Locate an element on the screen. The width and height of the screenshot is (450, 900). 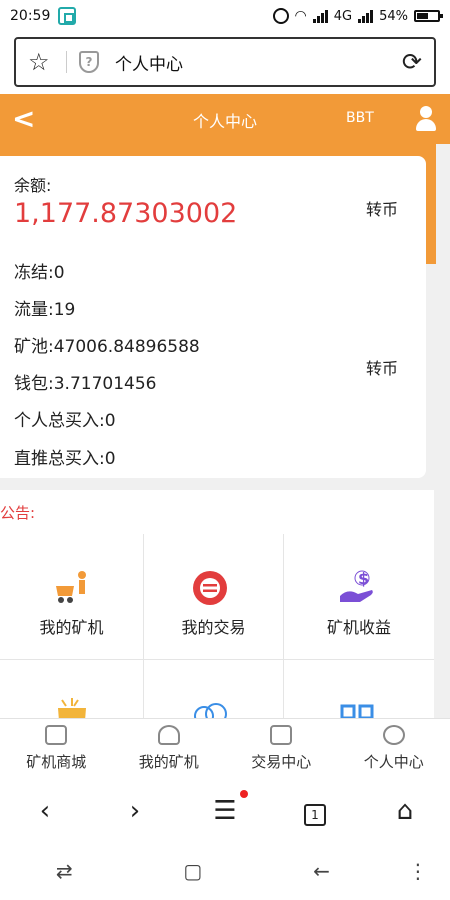
transfer-button: 转币 is located at coordinates (382, 208).